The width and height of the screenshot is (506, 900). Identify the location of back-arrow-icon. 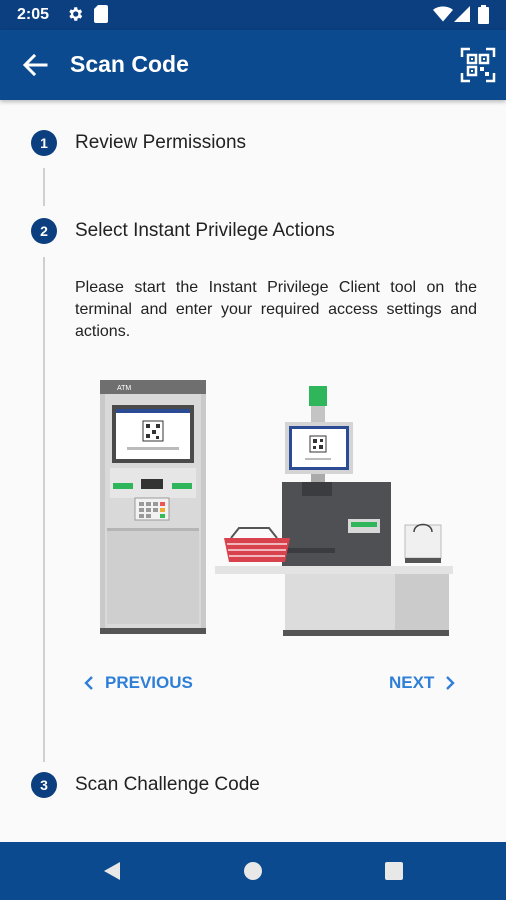
(35, 65).